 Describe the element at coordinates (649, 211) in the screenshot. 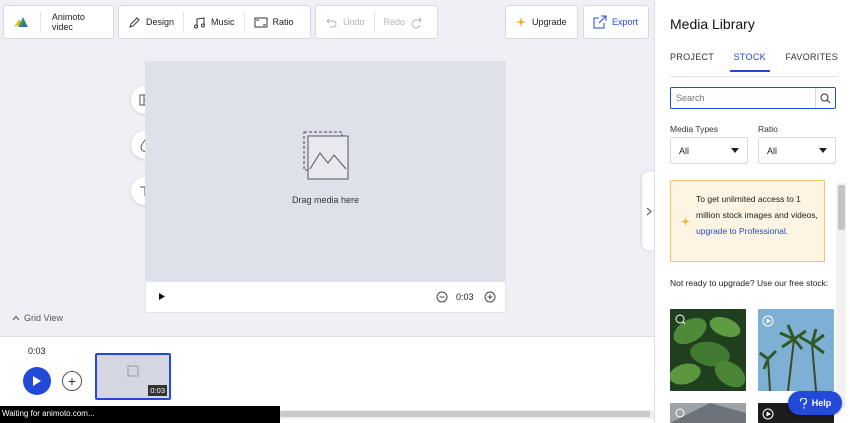

I see `chevron-right-icon` at that location.